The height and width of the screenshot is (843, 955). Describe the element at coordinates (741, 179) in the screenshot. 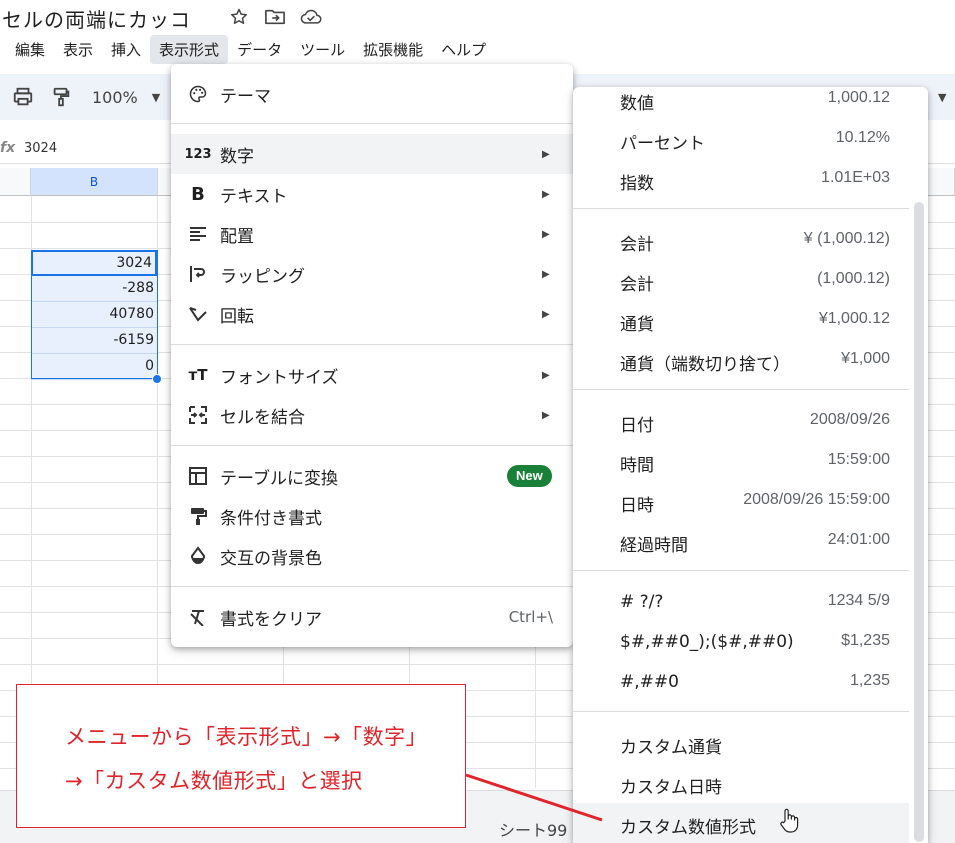

I see `format-option: 指数 1.01E+03` at that location.